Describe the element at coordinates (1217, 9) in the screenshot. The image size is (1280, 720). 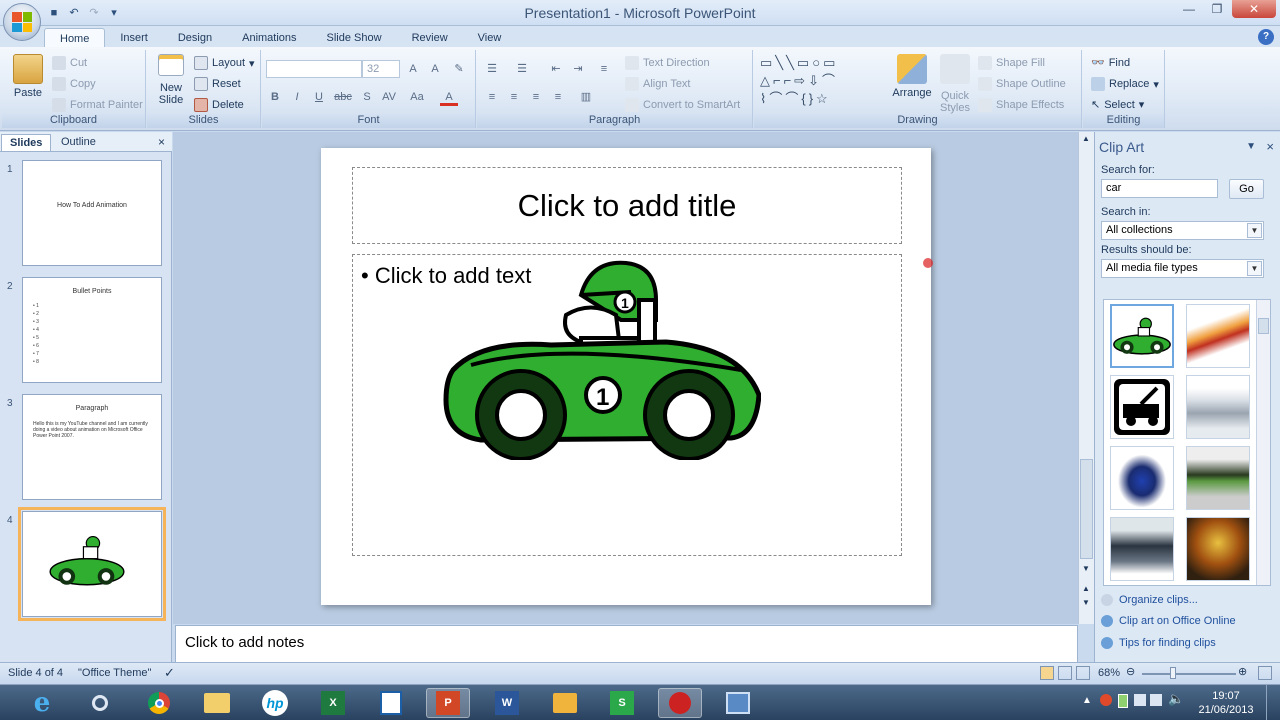
I see `restore-button: ❐` at that location.